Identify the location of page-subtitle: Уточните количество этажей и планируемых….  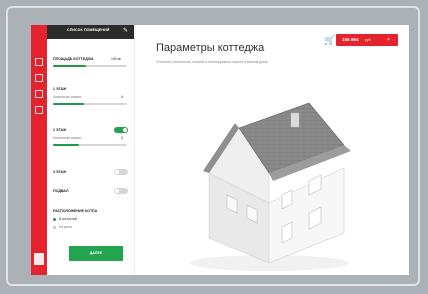
(212, 62).